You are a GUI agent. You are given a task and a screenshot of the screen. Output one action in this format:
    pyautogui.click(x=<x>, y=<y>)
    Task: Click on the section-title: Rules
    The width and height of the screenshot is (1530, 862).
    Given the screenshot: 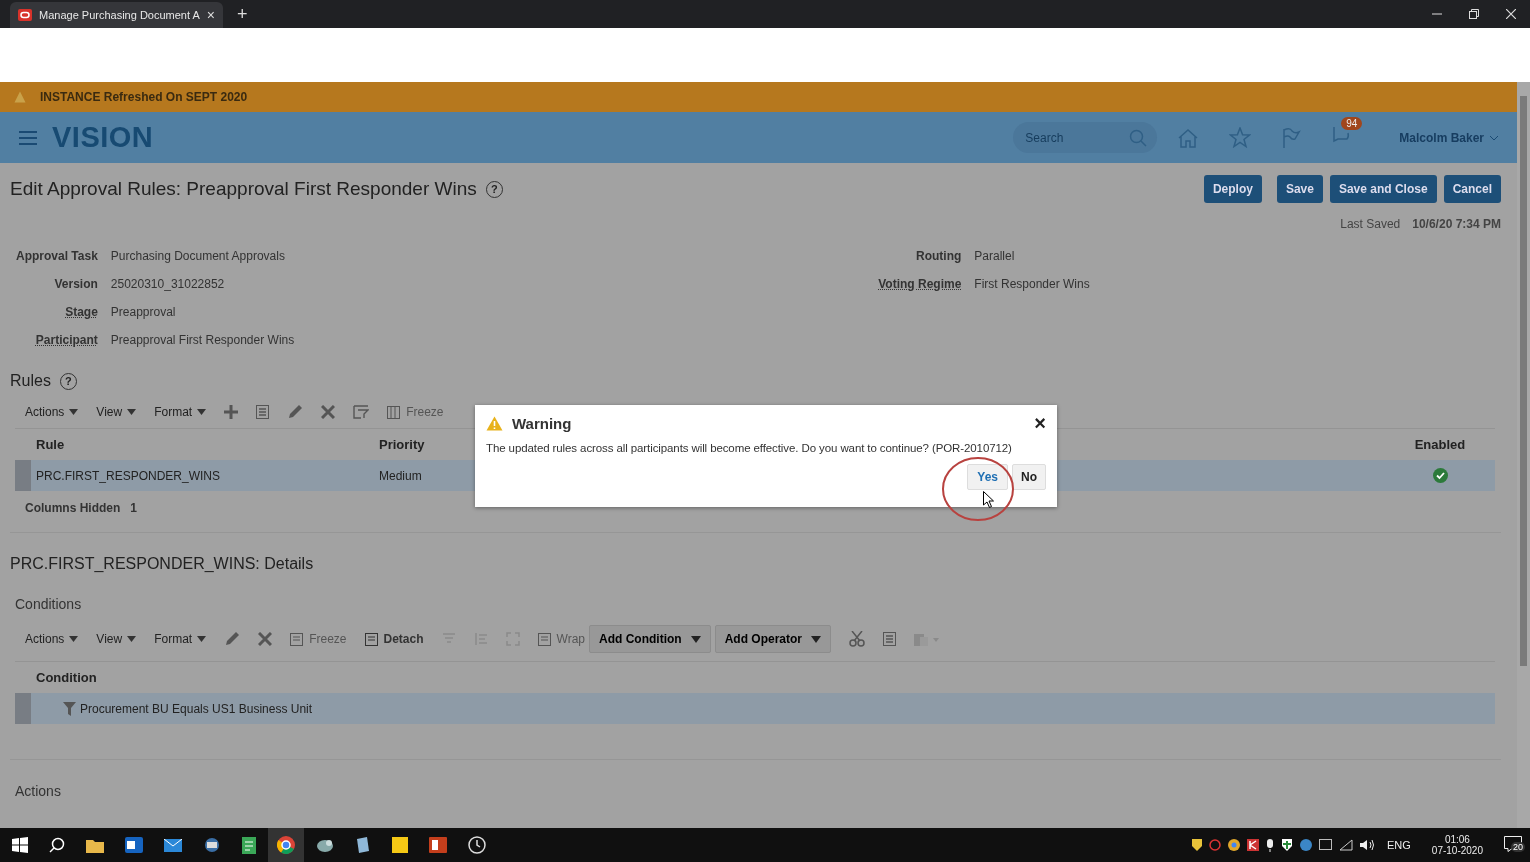 What is the action you would take?
    pyautogui.click(x=30, y=381)
    